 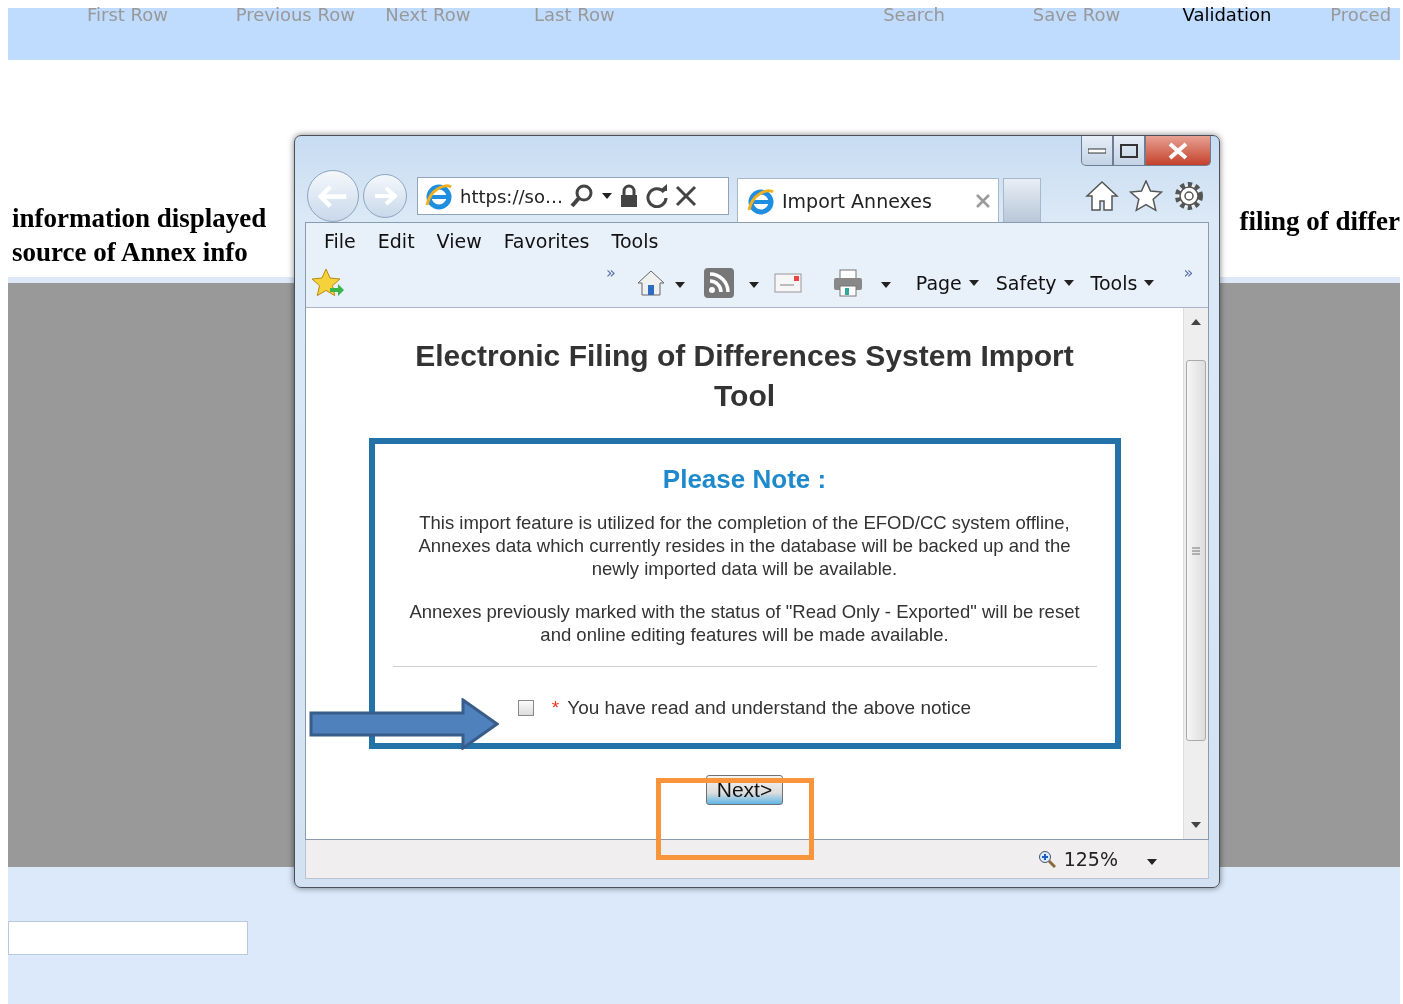 I want to click on page-title: Electronic Filing of Differences System Import Tool, so click(x=744, y=376).